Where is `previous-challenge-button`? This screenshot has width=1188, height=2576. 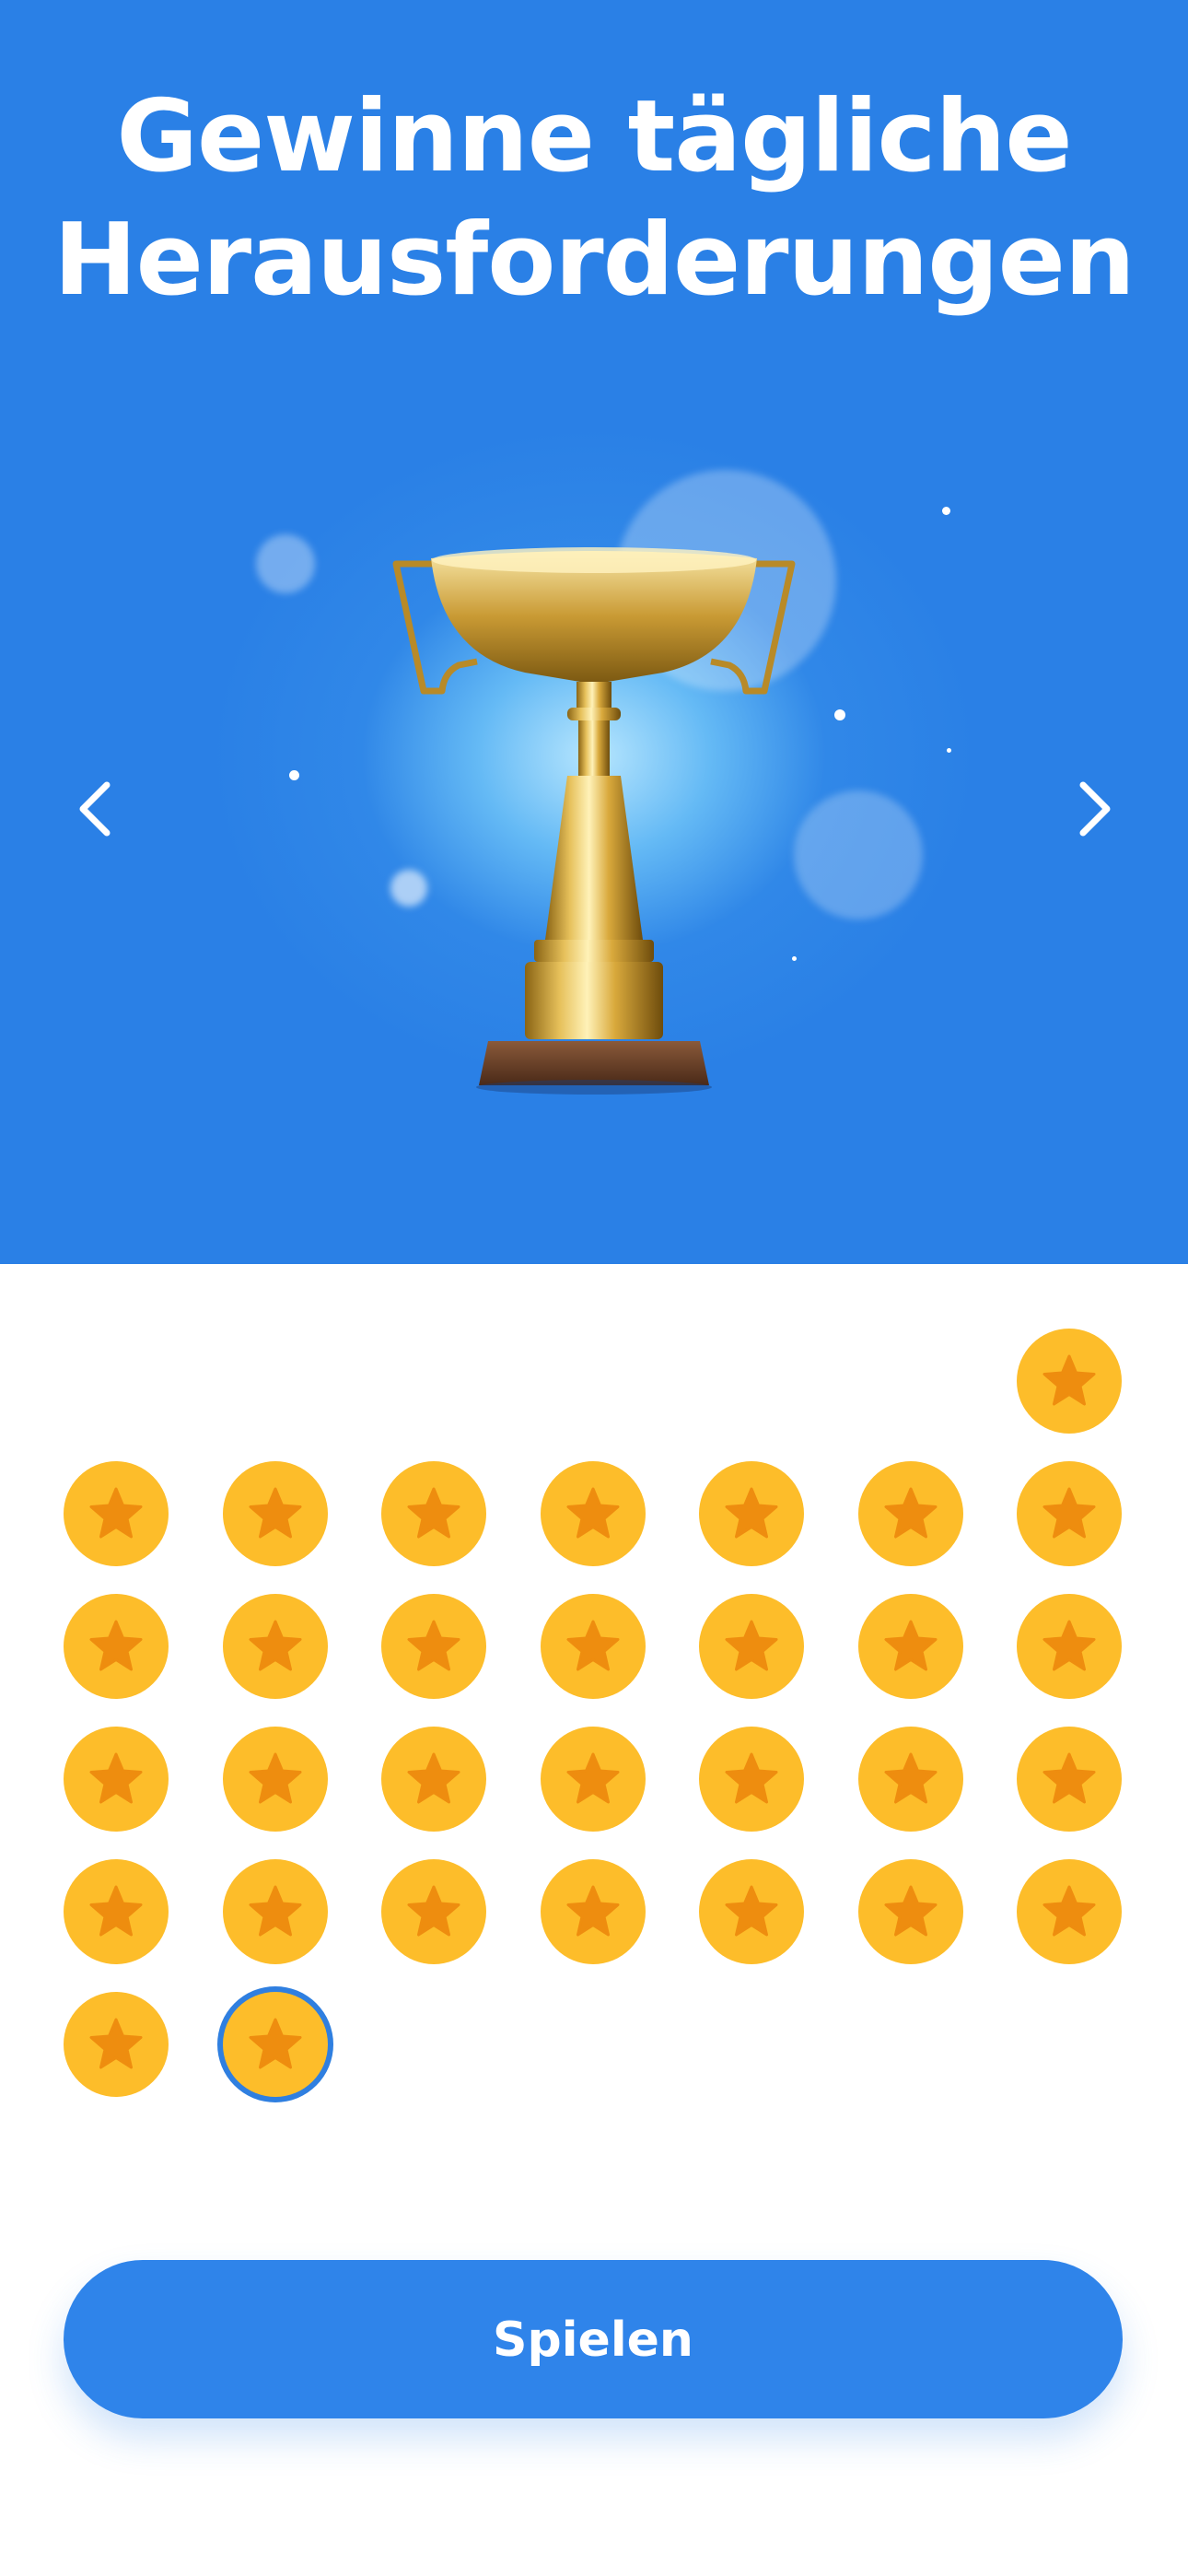 previous-challenge-button is located at coordinates (97, 809).